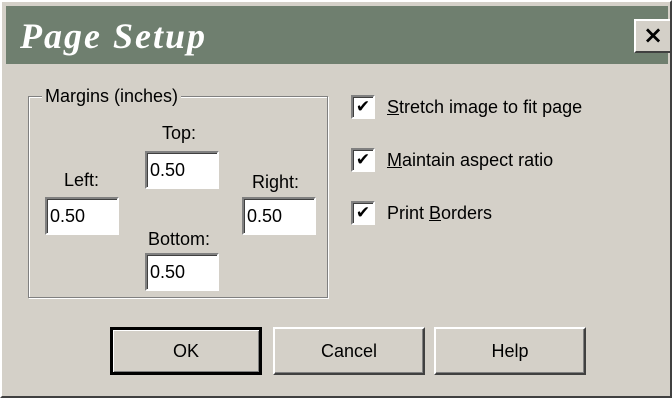  Describe the element at coordinates (470, 160) in the screenshot. I see `maintain-aspect-label: Maintain aspect ratio` at that location.